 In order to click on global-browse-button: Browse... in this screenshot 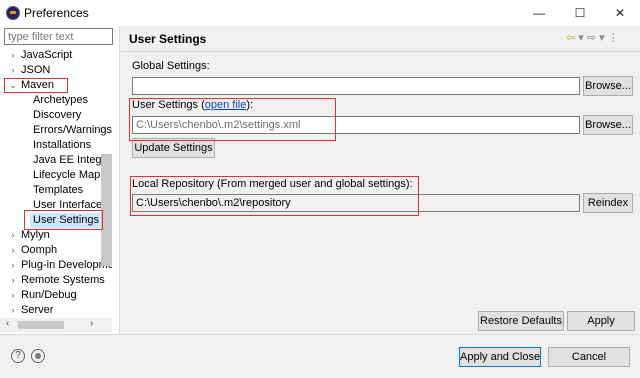, I will do `click(608, 86)`.